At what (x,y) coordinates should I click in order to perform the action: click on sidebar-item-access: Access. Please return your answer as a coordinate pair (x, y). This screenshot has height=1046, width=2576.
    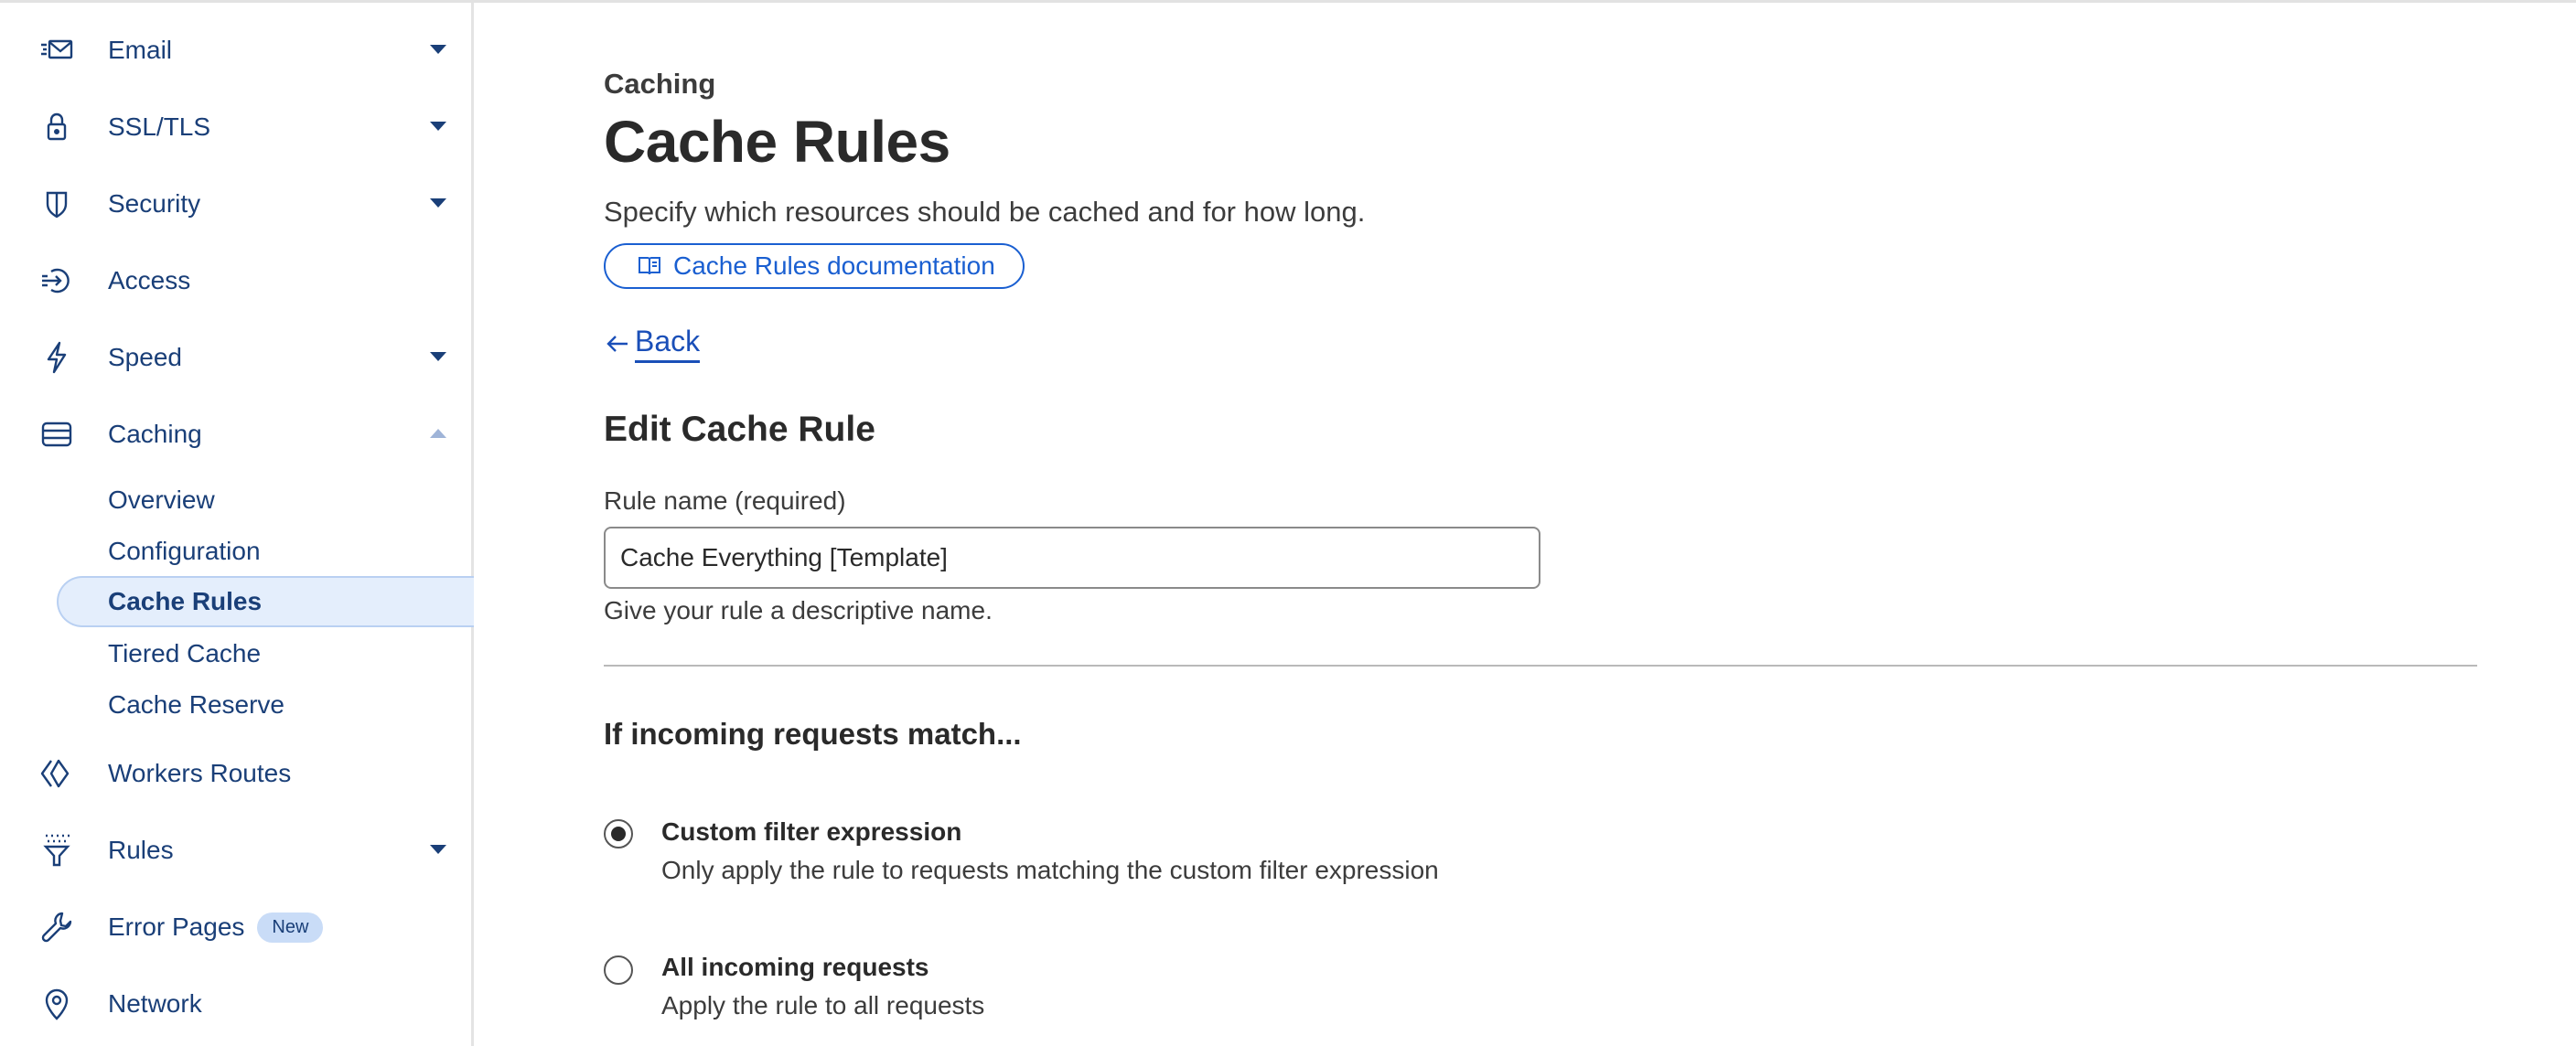
    Looking at the image, I should click on (235, 280).